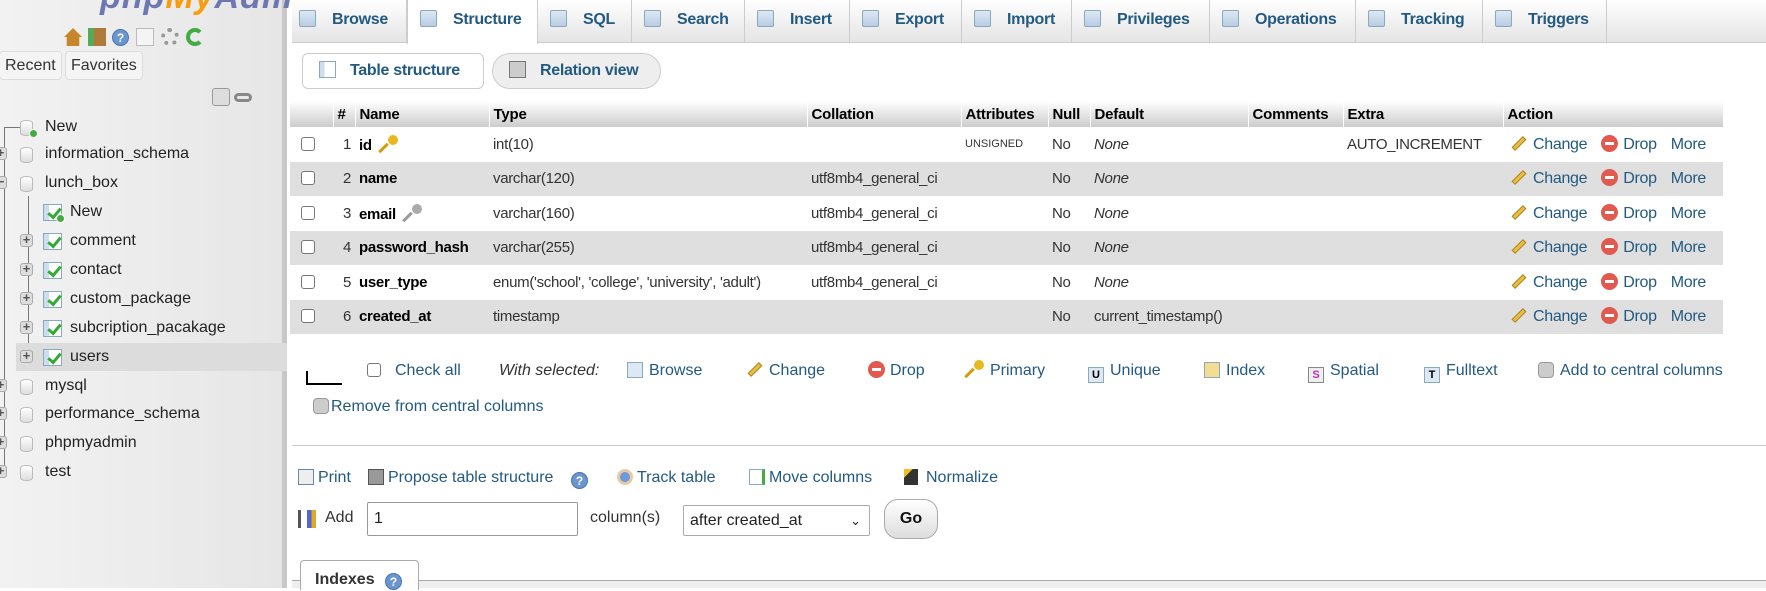 The image size is (1766, 591). What do you see at coordinates (585, 21) in the screenshot?
I see `tab-sql: SQL` at bounding box center [585, 21].